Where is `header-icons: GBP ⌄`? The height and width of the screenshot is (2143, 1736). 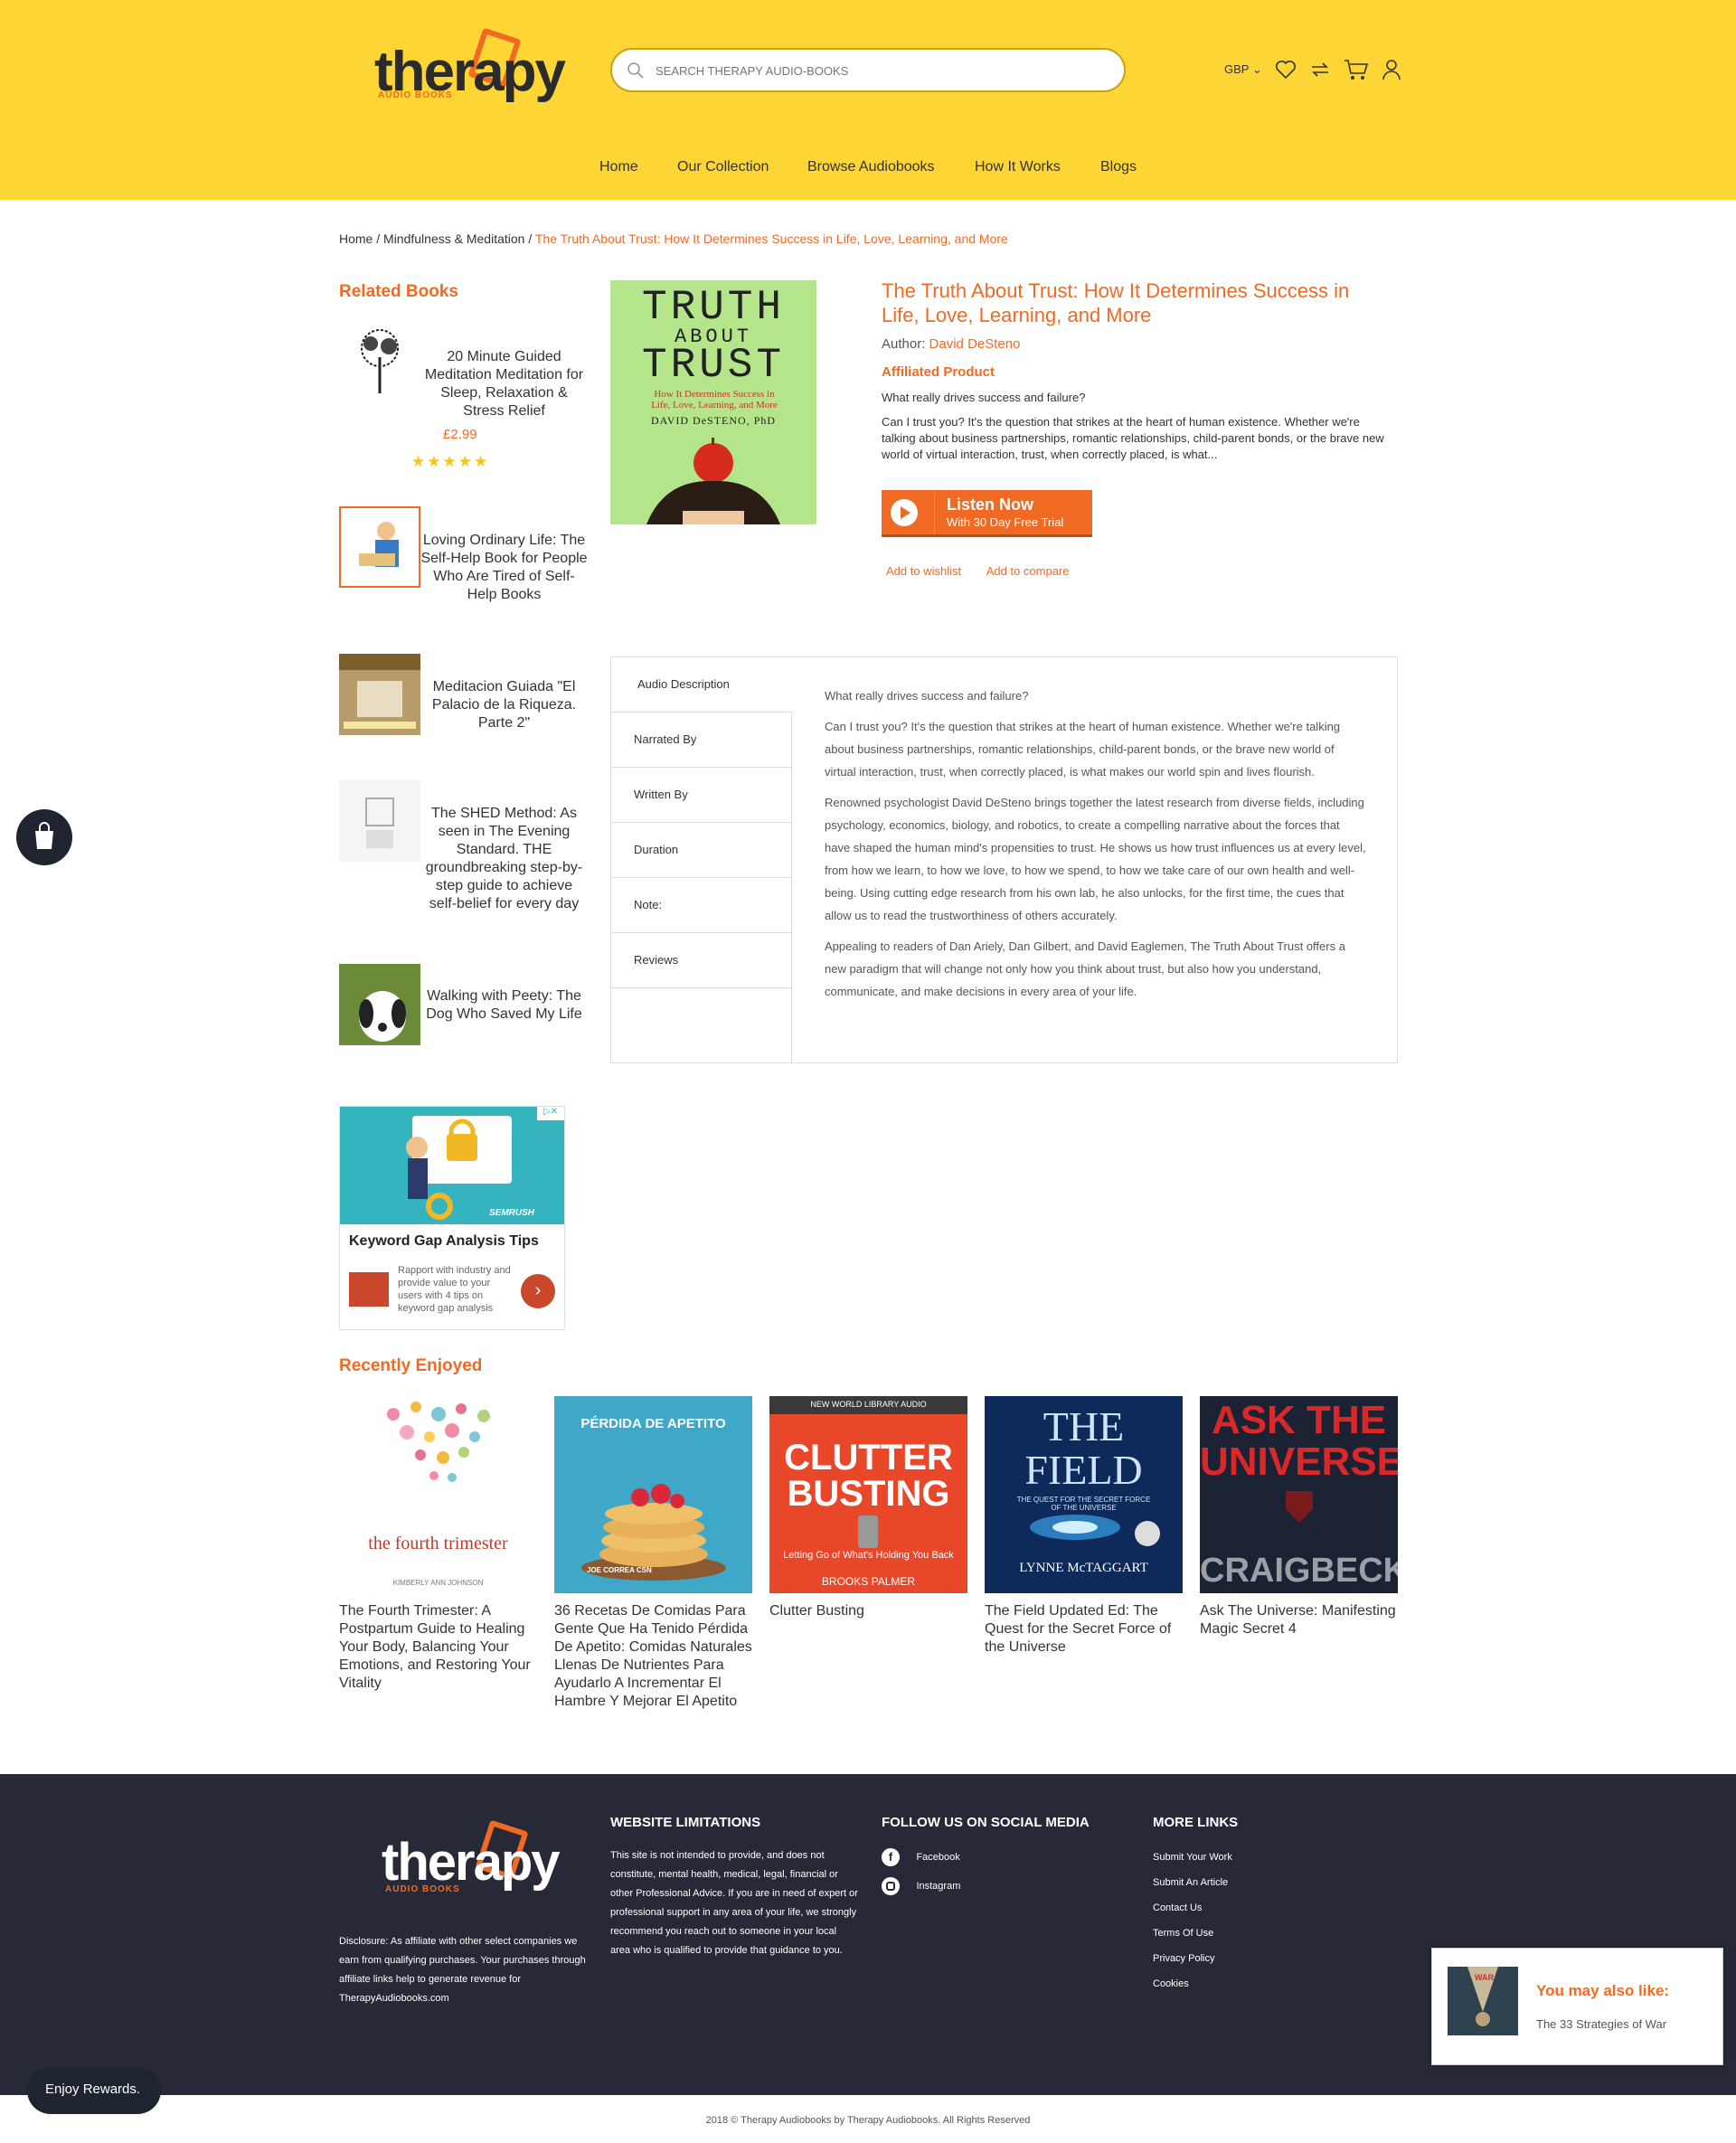 header-icons: GBP ⌄ is located at coordinates (1313, 69).